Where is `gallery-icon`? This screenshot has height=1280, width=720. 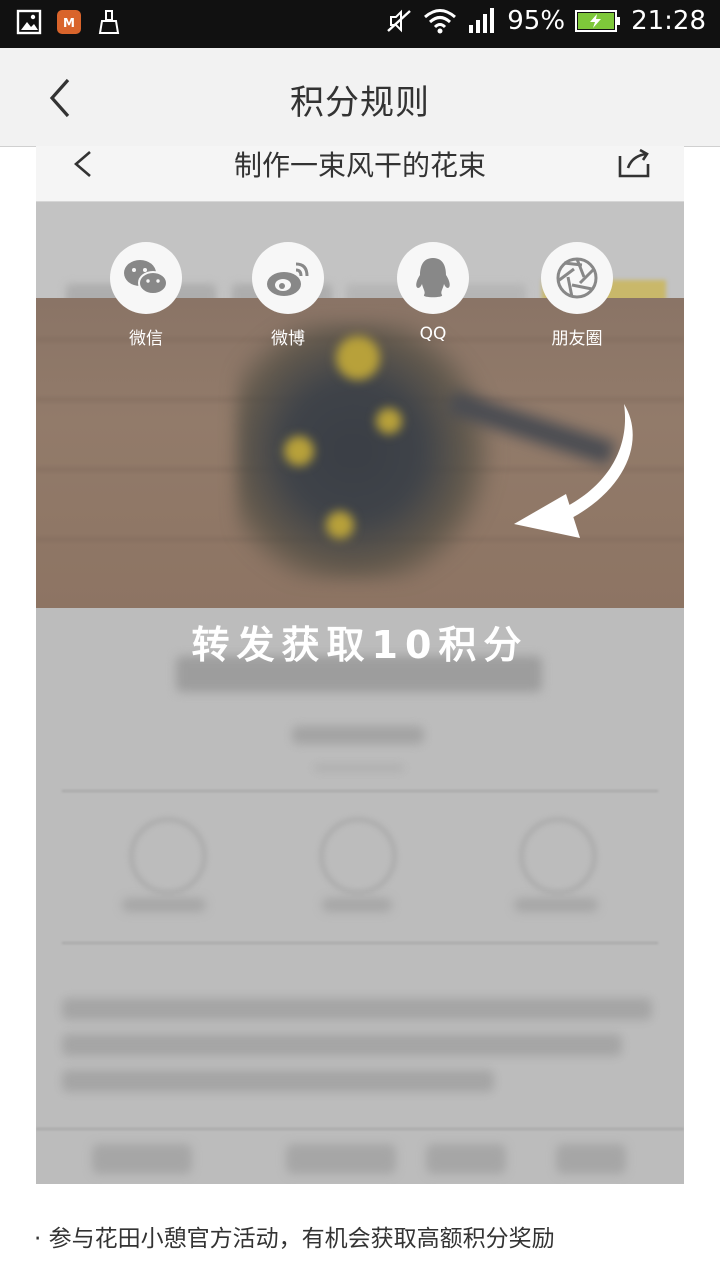
gallery-icon is located at coordinates (29, 22).